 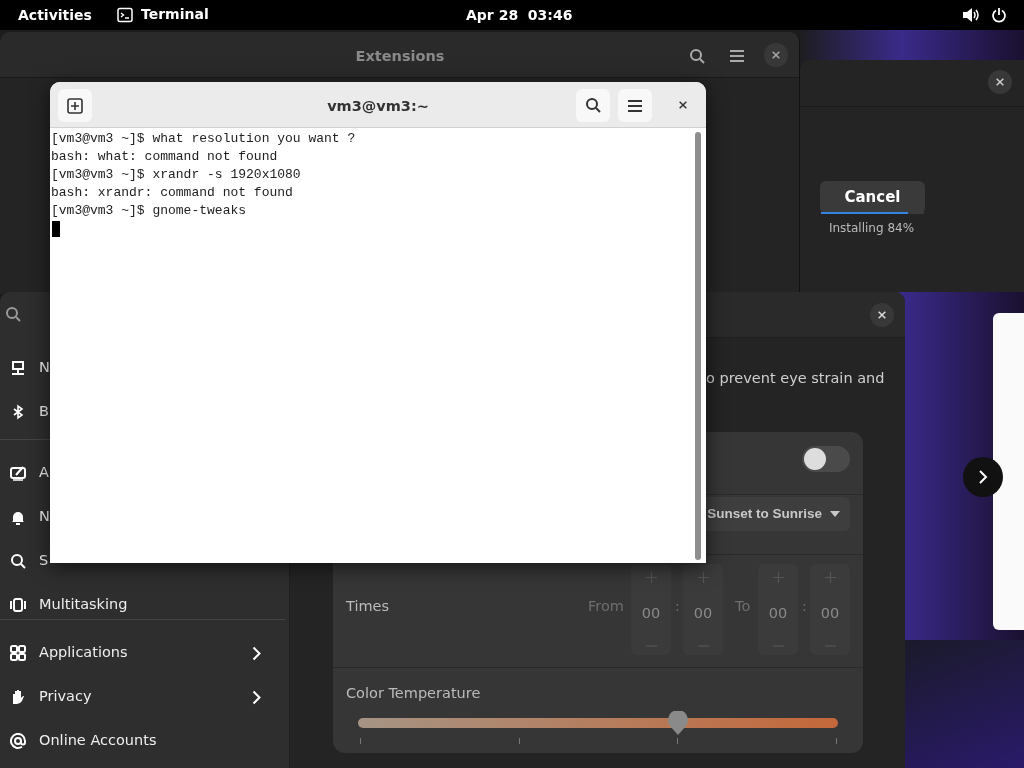 What do you see at coordinates (176, 175) in the screenshot?
I see `terminal-line: [vm3@vm3 ~]$ xrandr -s 1920x1080` at bounding box center [176, 175].